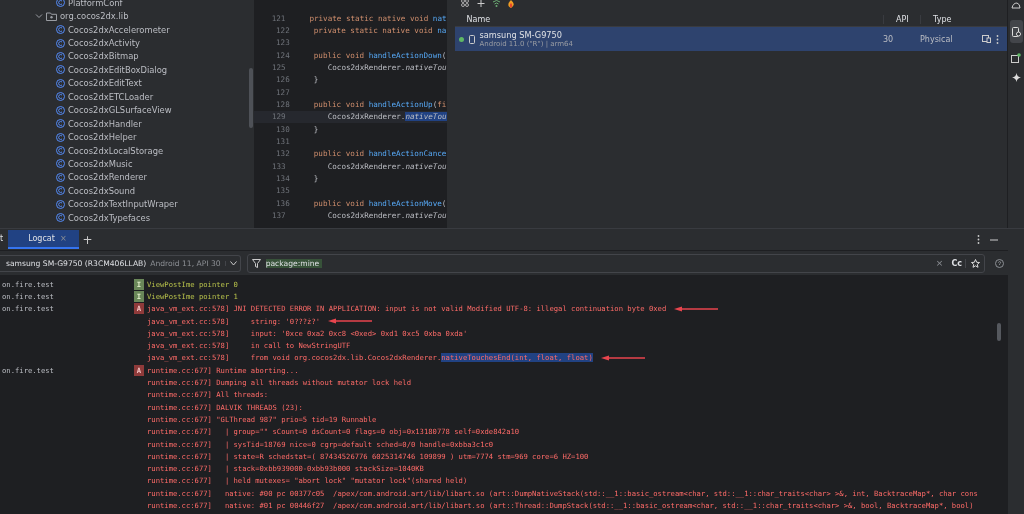  I want to click on star-icon, so click(975, 263).